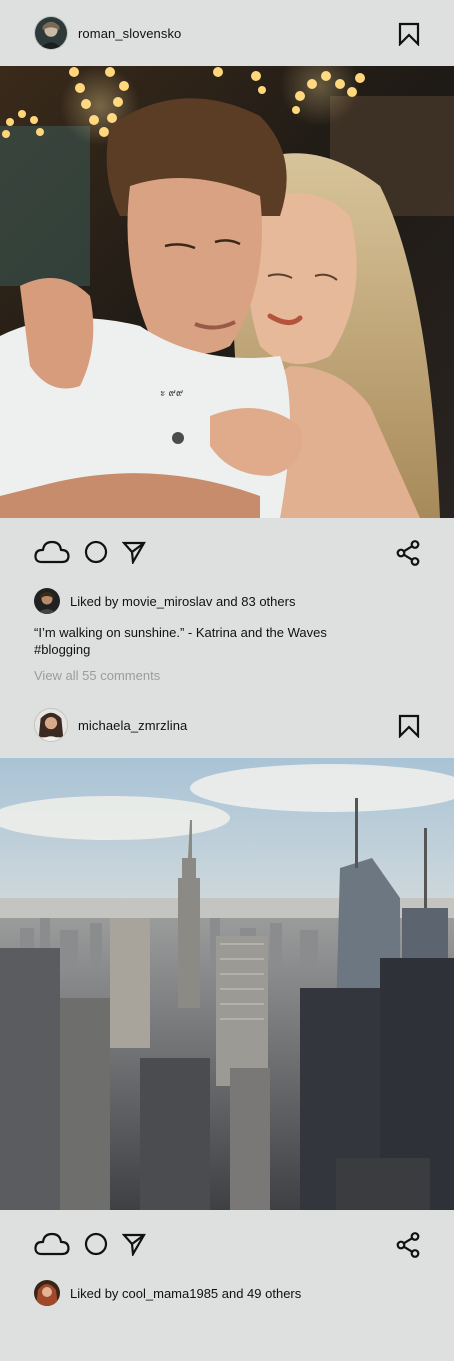  What do you see at coordinates (227, 649) in the screenshot?
I see `caption-hashtag: #blogging` at bounding box center [227, 649].